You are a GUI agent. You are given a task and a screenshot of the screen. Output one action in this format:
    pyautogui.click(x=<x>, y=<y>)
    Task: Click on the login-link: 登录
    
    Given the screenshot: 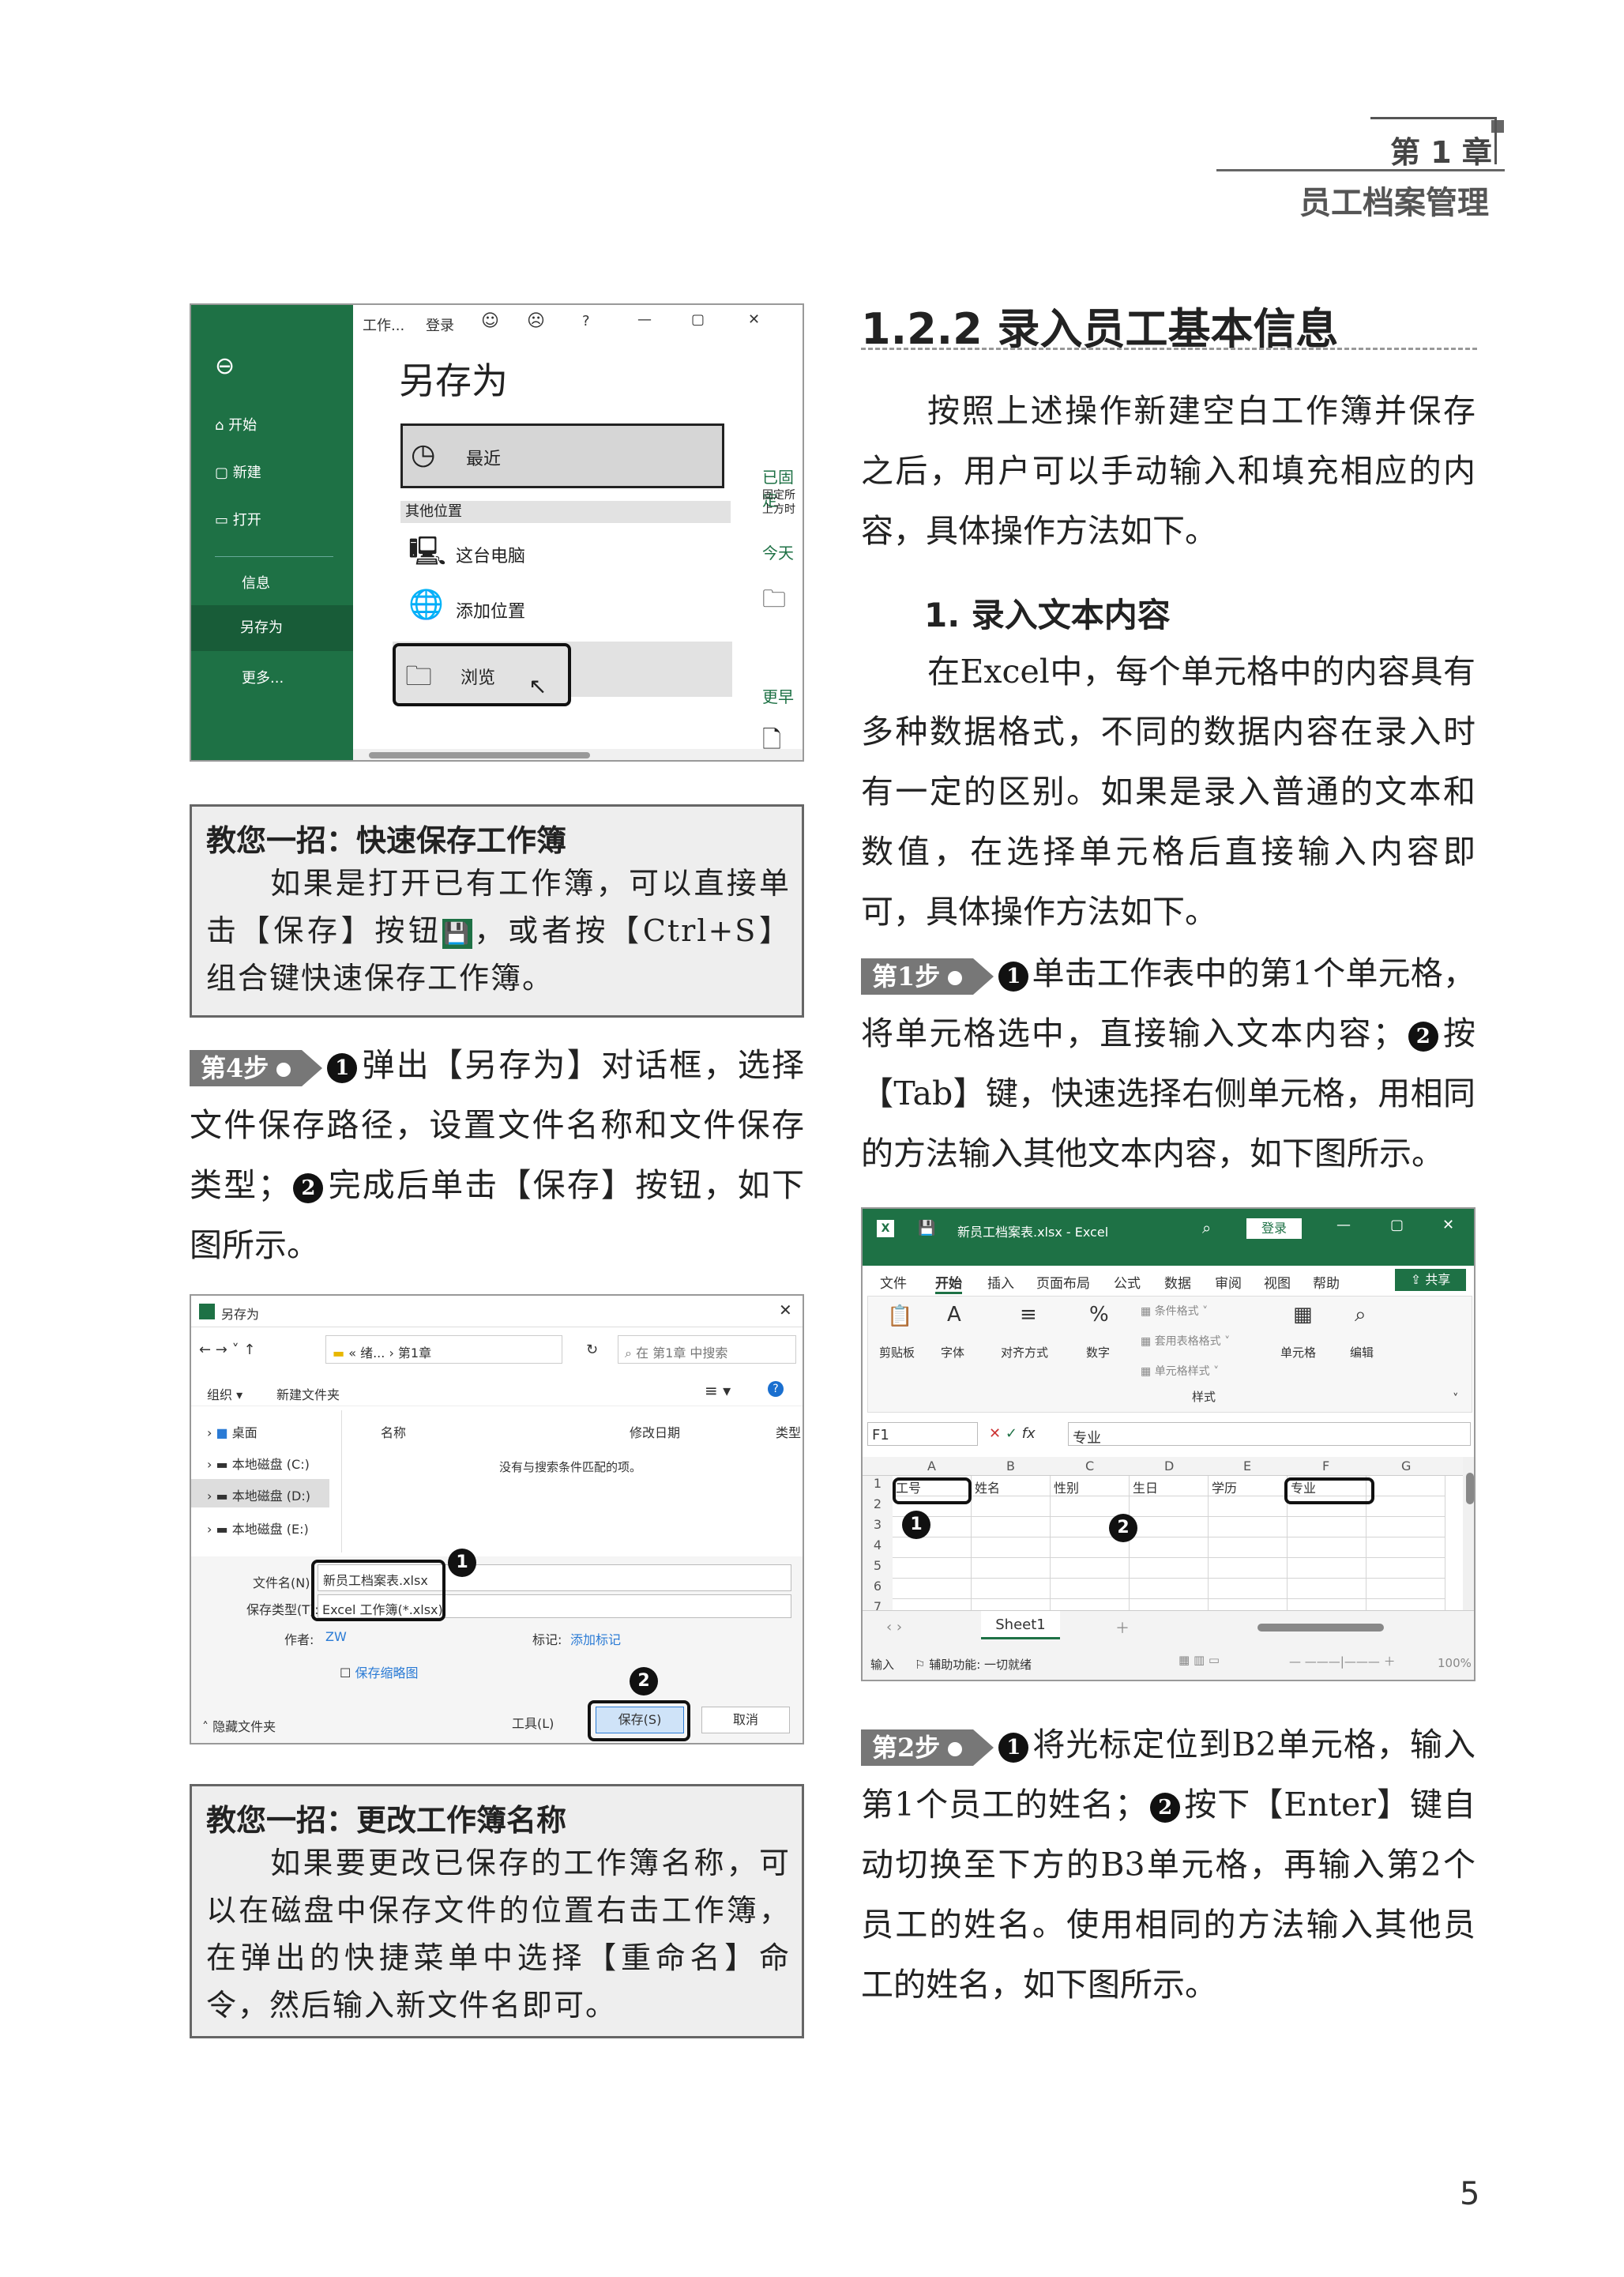 What is the action you would take?
    pyautogui.click(x=440, y=324)
    